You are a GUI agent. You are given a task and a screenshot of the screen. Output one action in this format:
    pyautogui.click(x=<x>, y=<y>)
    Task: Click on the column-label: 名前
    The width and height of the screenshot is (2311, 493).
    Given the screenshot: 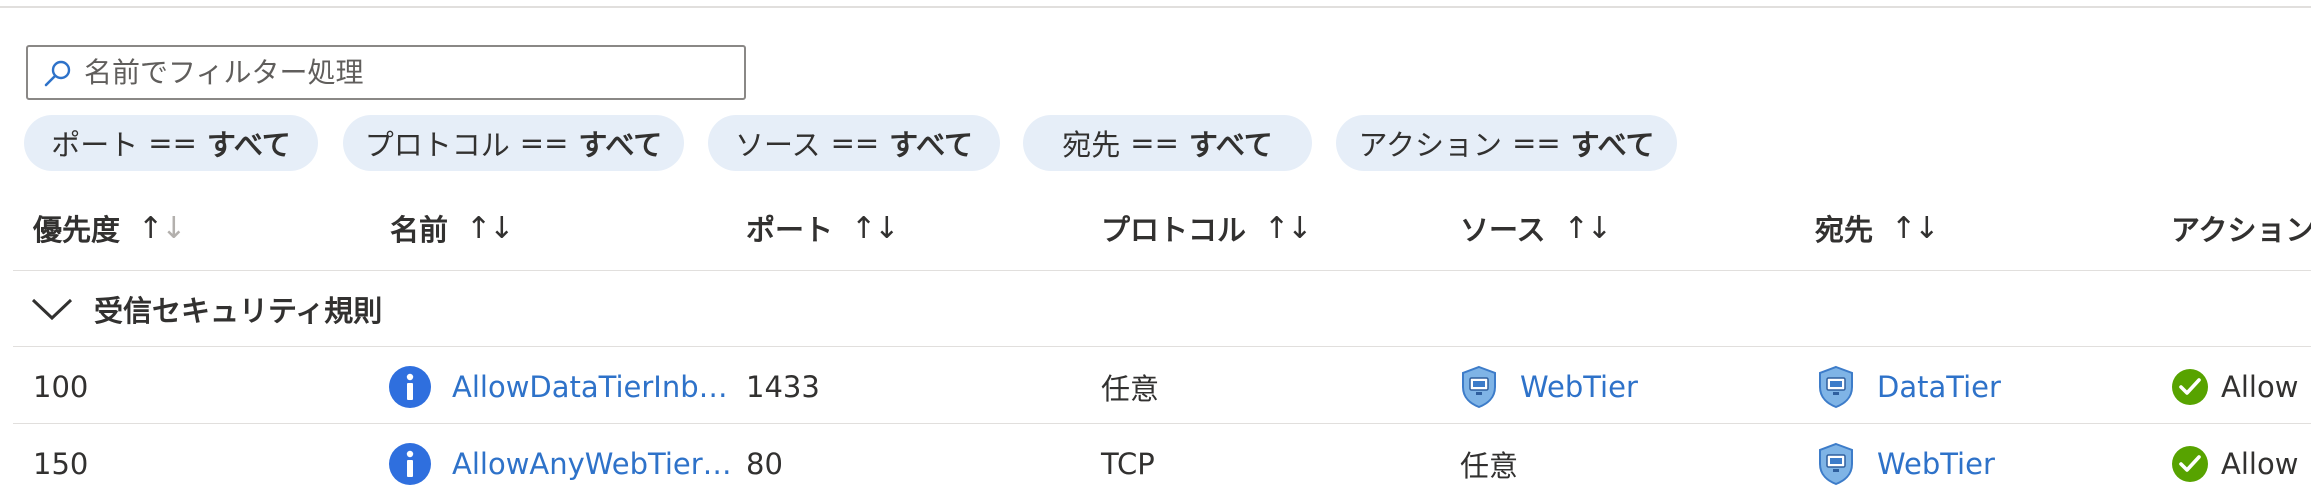 What is the action you would take?
    pyautogui.click(x=419, y=230)
    